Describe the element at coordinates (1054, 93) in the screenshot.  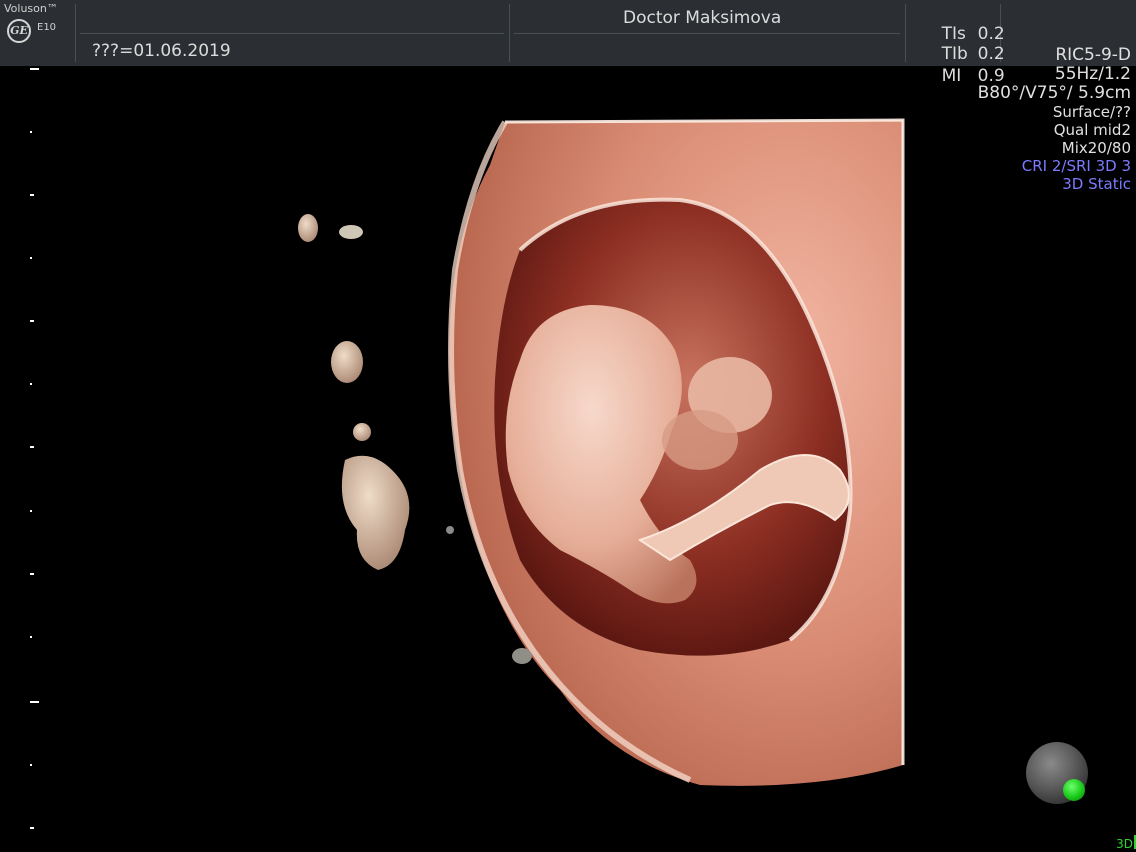
I see `volume-angles: B80°/V75°/ 5.9cm` at that location.